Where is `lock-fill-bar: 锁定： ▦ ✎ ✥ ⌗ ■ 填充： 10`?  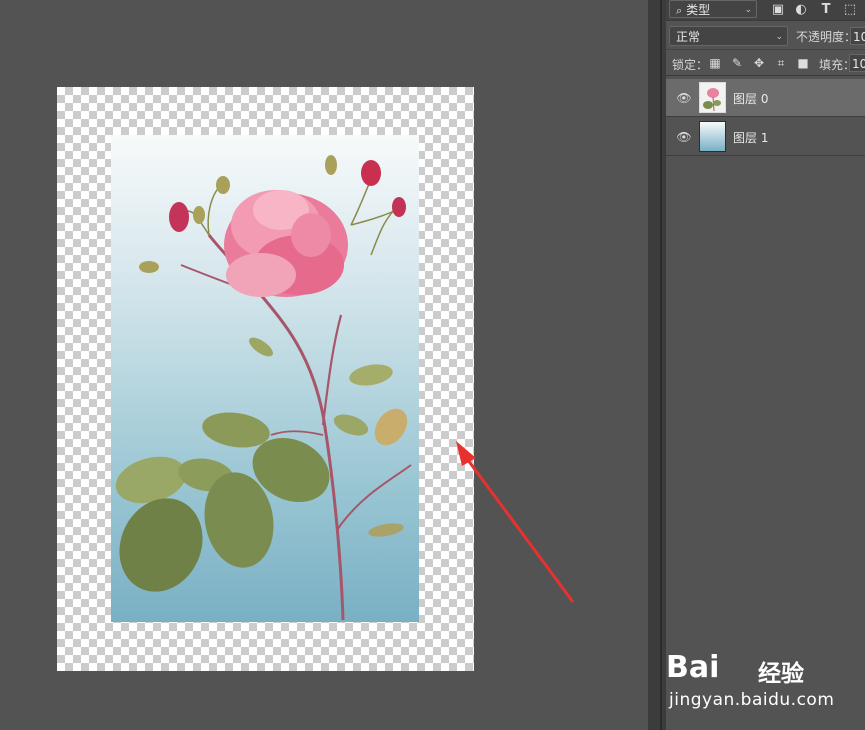 lock-fill-bar: 锁定： ▦ ✎ ✥ ⌗ ■ 填充： 10 is located at coordinates (765, 63).